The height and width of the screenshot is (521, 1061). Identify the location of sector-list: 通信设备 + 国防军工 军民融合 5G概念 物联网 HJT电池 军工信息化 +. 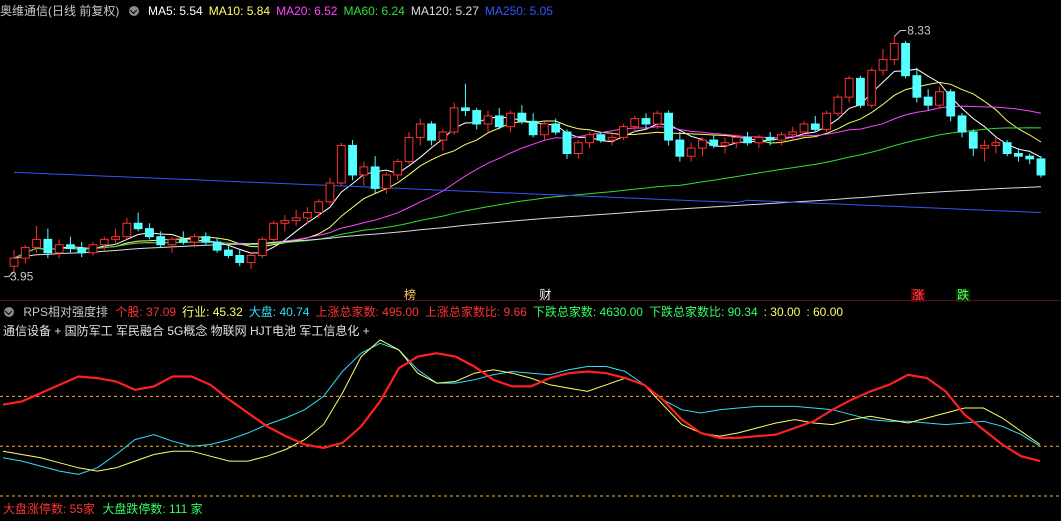
(186, 331).